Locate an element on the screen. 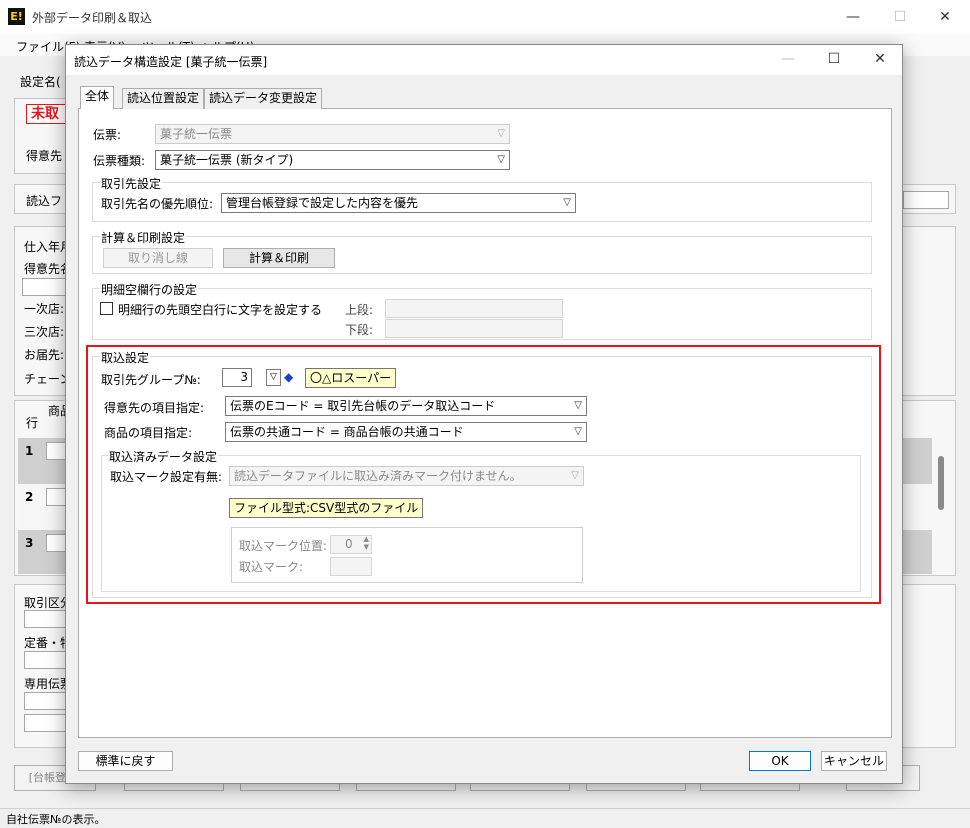 The width and height of the screenshot is (970, 828). upper-row-input is located at coordinates (474, 308).